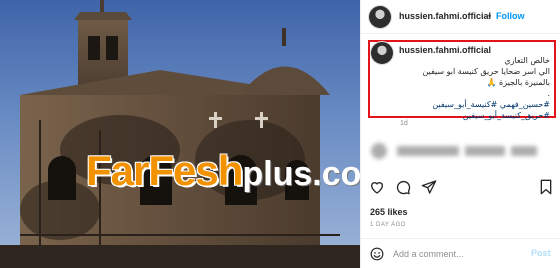  Describe the element at coordinates (527, 60) in the screenshot. I see `caption-line: خالص التعازي` at that location.